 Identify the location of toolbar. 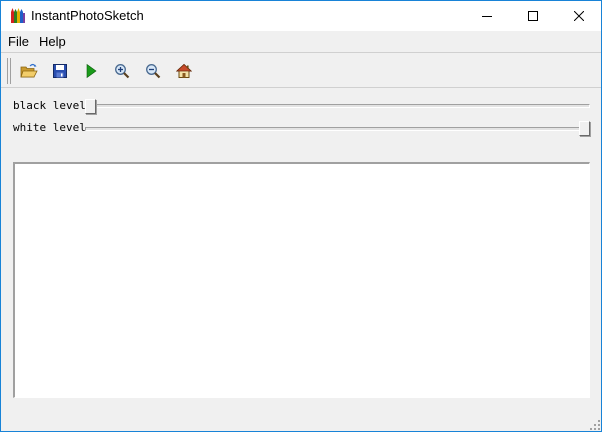
(301, 71).